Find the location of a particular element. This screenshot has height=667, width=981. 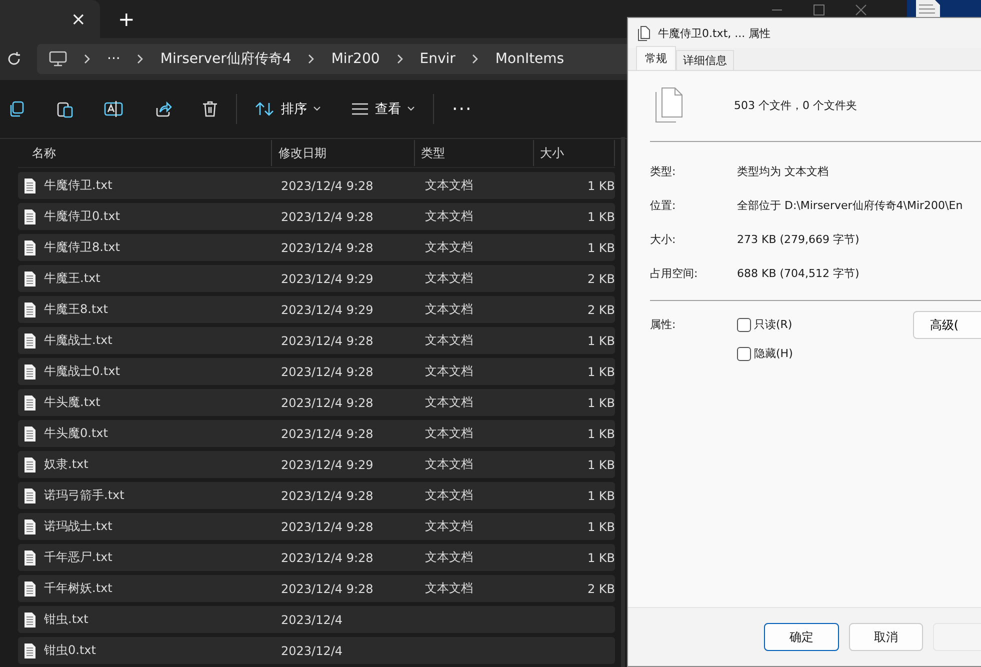

checkbox-label: 只读(R) is located at coordinates (773, 324).